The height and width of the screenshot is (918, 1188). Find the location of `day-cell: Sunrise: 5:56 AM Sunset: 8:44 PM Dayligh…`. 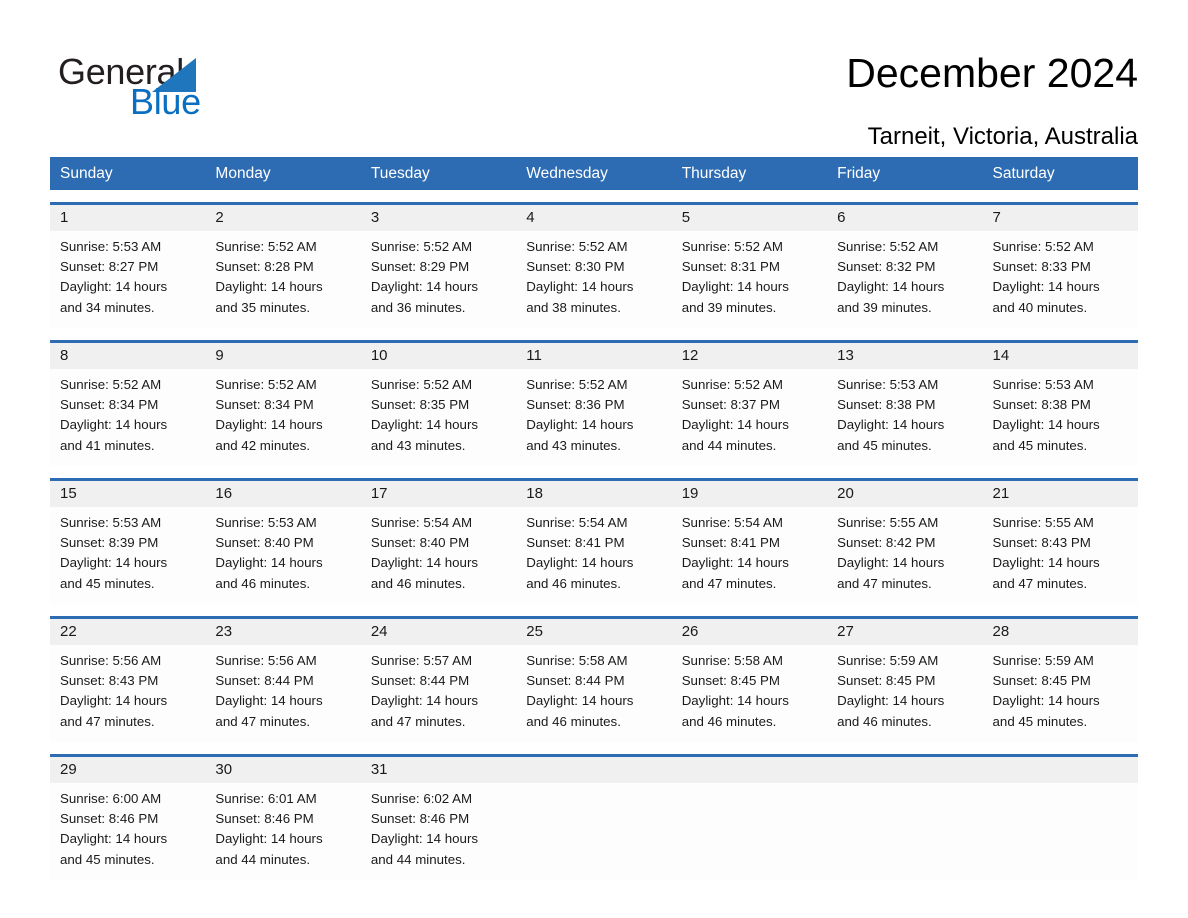

day-cell: Sunrise: 5:56 AM Sunset: 8:44 PM Dayligh… is located at coordinates (282, 693).